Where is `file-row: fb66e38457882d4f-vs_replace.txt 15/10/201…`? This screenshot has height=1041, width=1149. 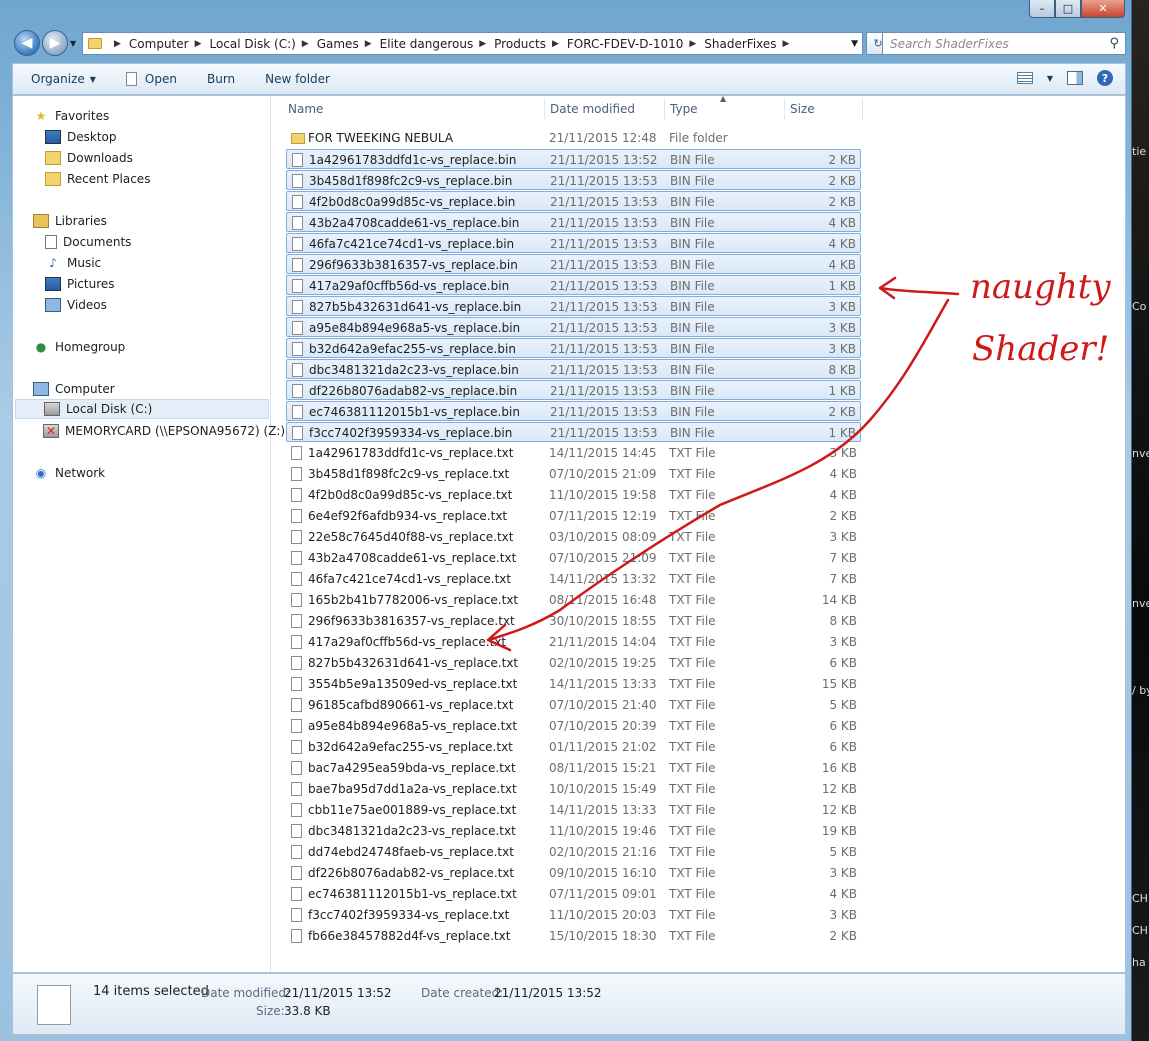 file-row: fb66e38457882d4f-vs_replace.txt 15/10/201… is located at coordinates (573, 936).